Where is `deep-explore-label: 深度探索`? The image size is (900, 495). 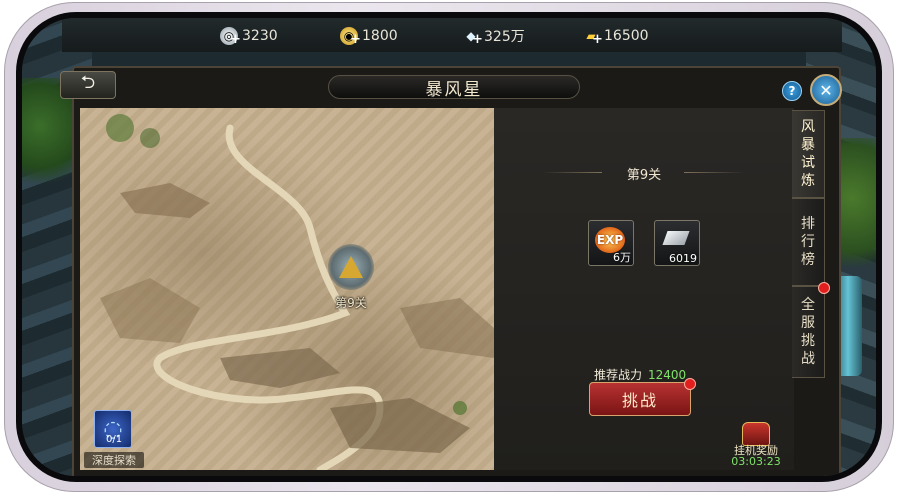 deep-explore-label: 深度探索 is located at coordinates (114, 460).